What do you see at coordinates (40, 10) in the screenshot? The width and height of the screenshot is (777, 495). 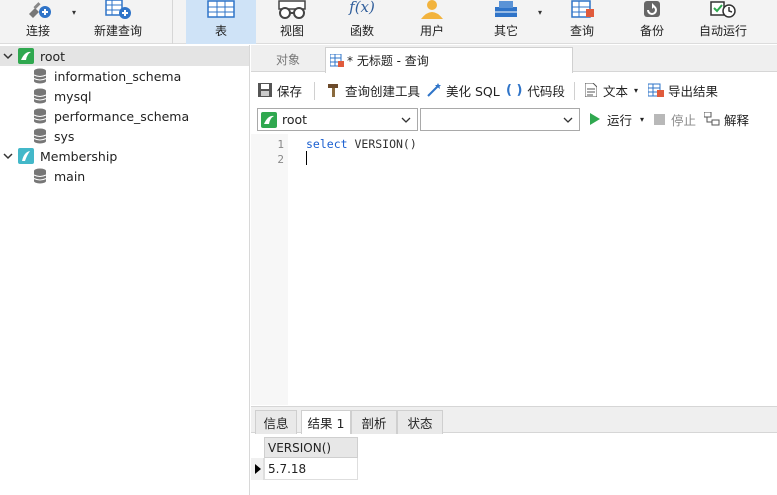 I see `plug-icon` at bounding box center [40, 10].